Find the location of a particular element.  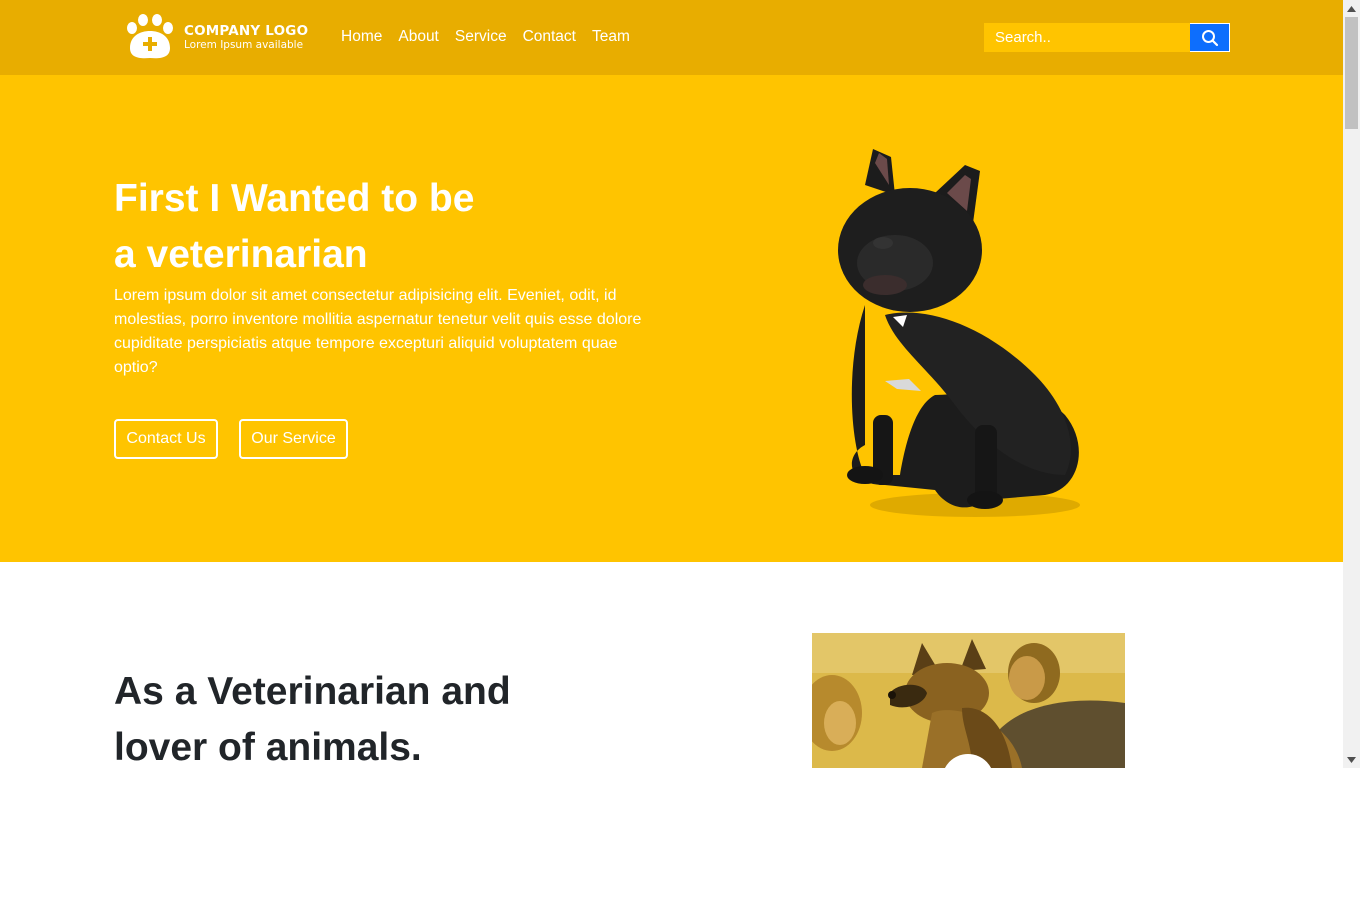

nav-link-about: About is located at coordinates (418, 37).